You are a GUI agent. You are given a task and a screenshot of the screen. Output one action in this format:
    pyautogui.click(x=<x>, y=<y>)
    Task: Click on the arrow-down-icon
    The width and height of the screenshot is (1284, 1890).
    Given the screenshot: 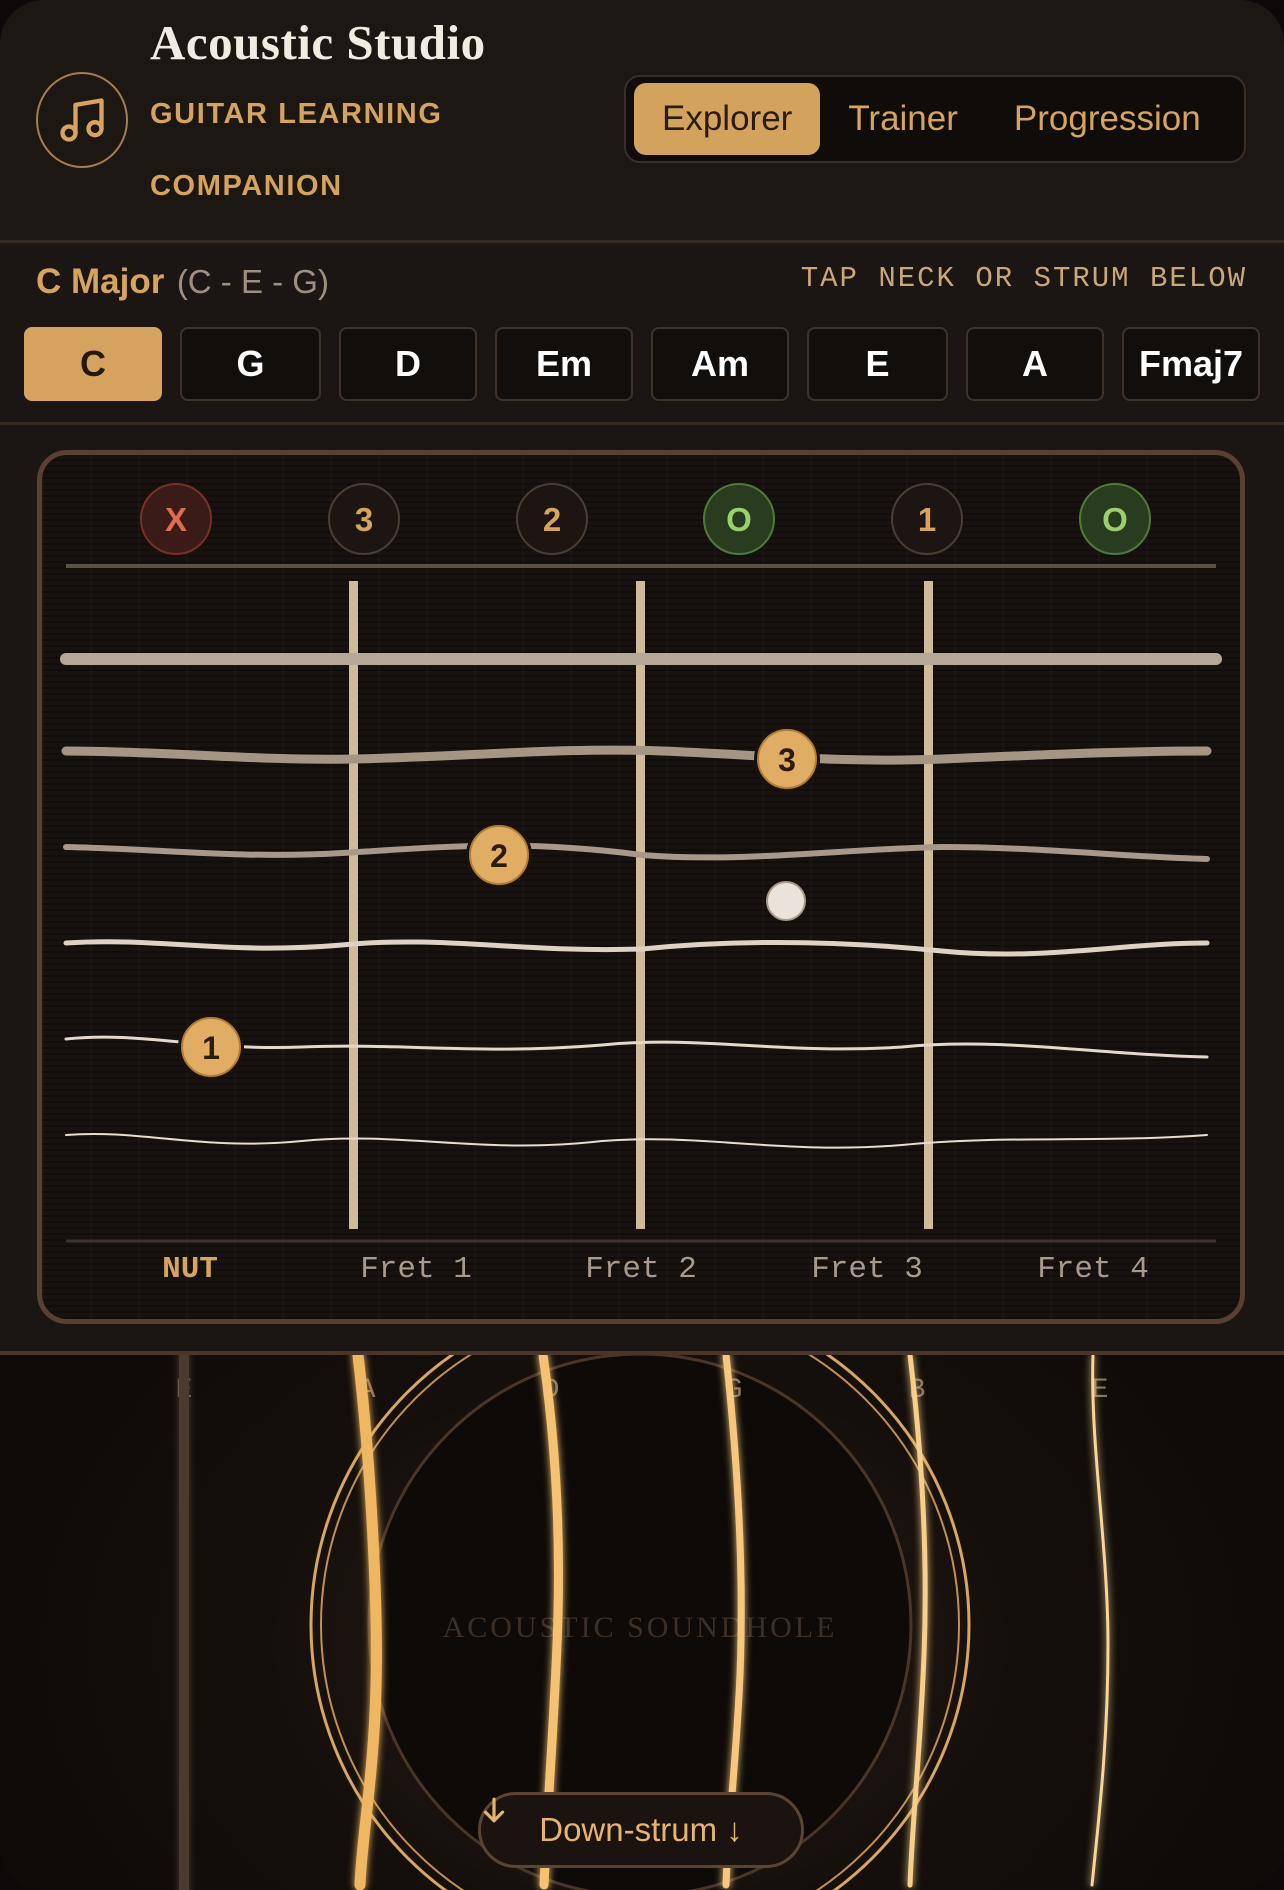 What is the action you would take?
    pyautogui.click(x=494, y=1810)
    